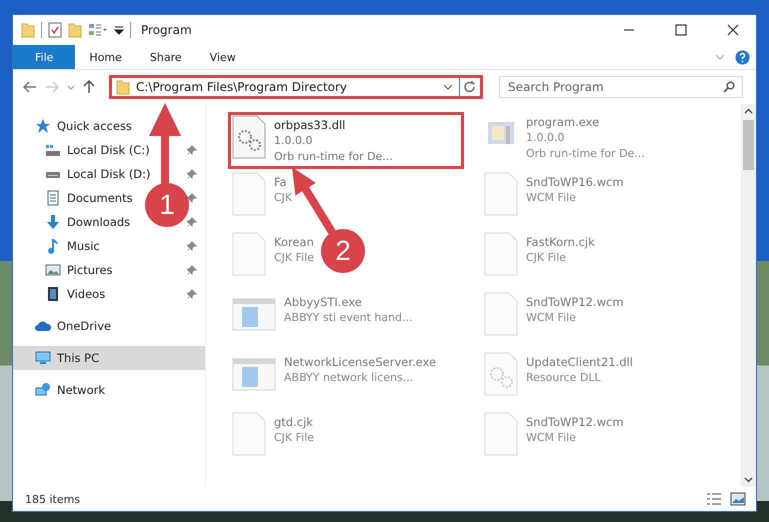  I want to click on window-title: Program, so click(166, 30).